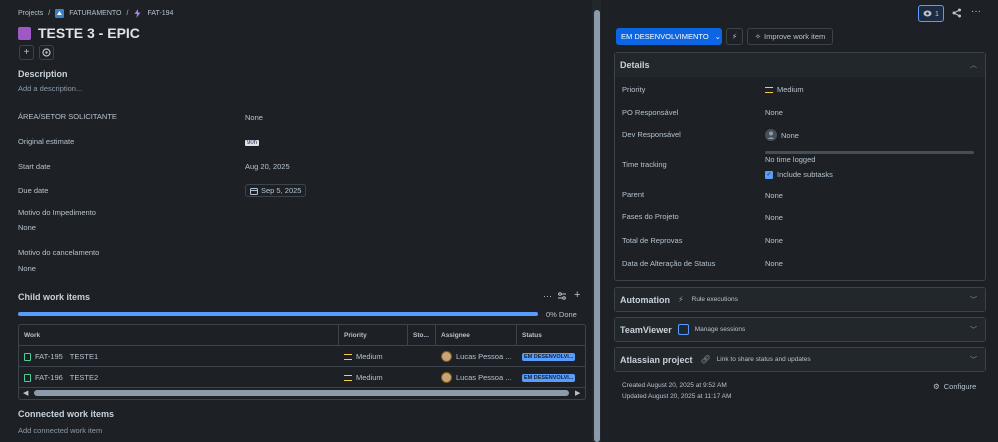 This screenshot has height=442, width=998. I want to click on teamviewer-heading: TeamViewer, so click(646, 329).